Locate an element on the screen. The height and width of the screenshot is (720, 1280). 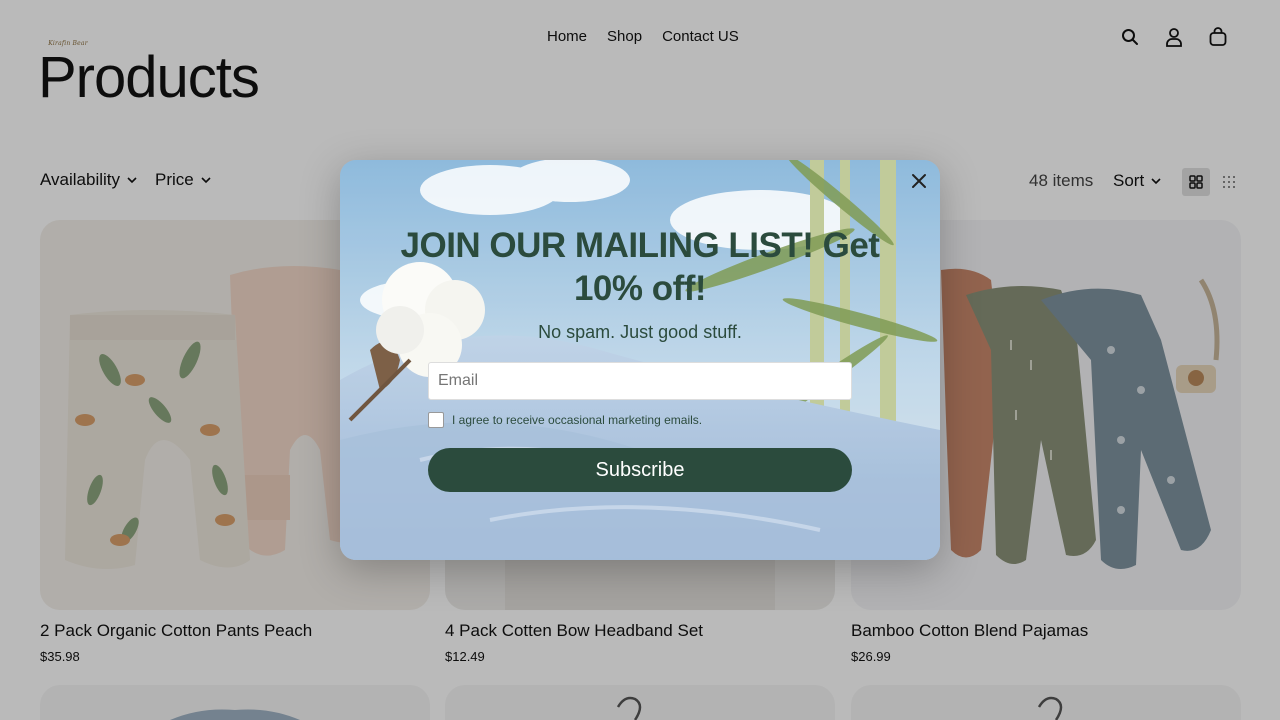
close-icon is located at coordinates (919, 181).